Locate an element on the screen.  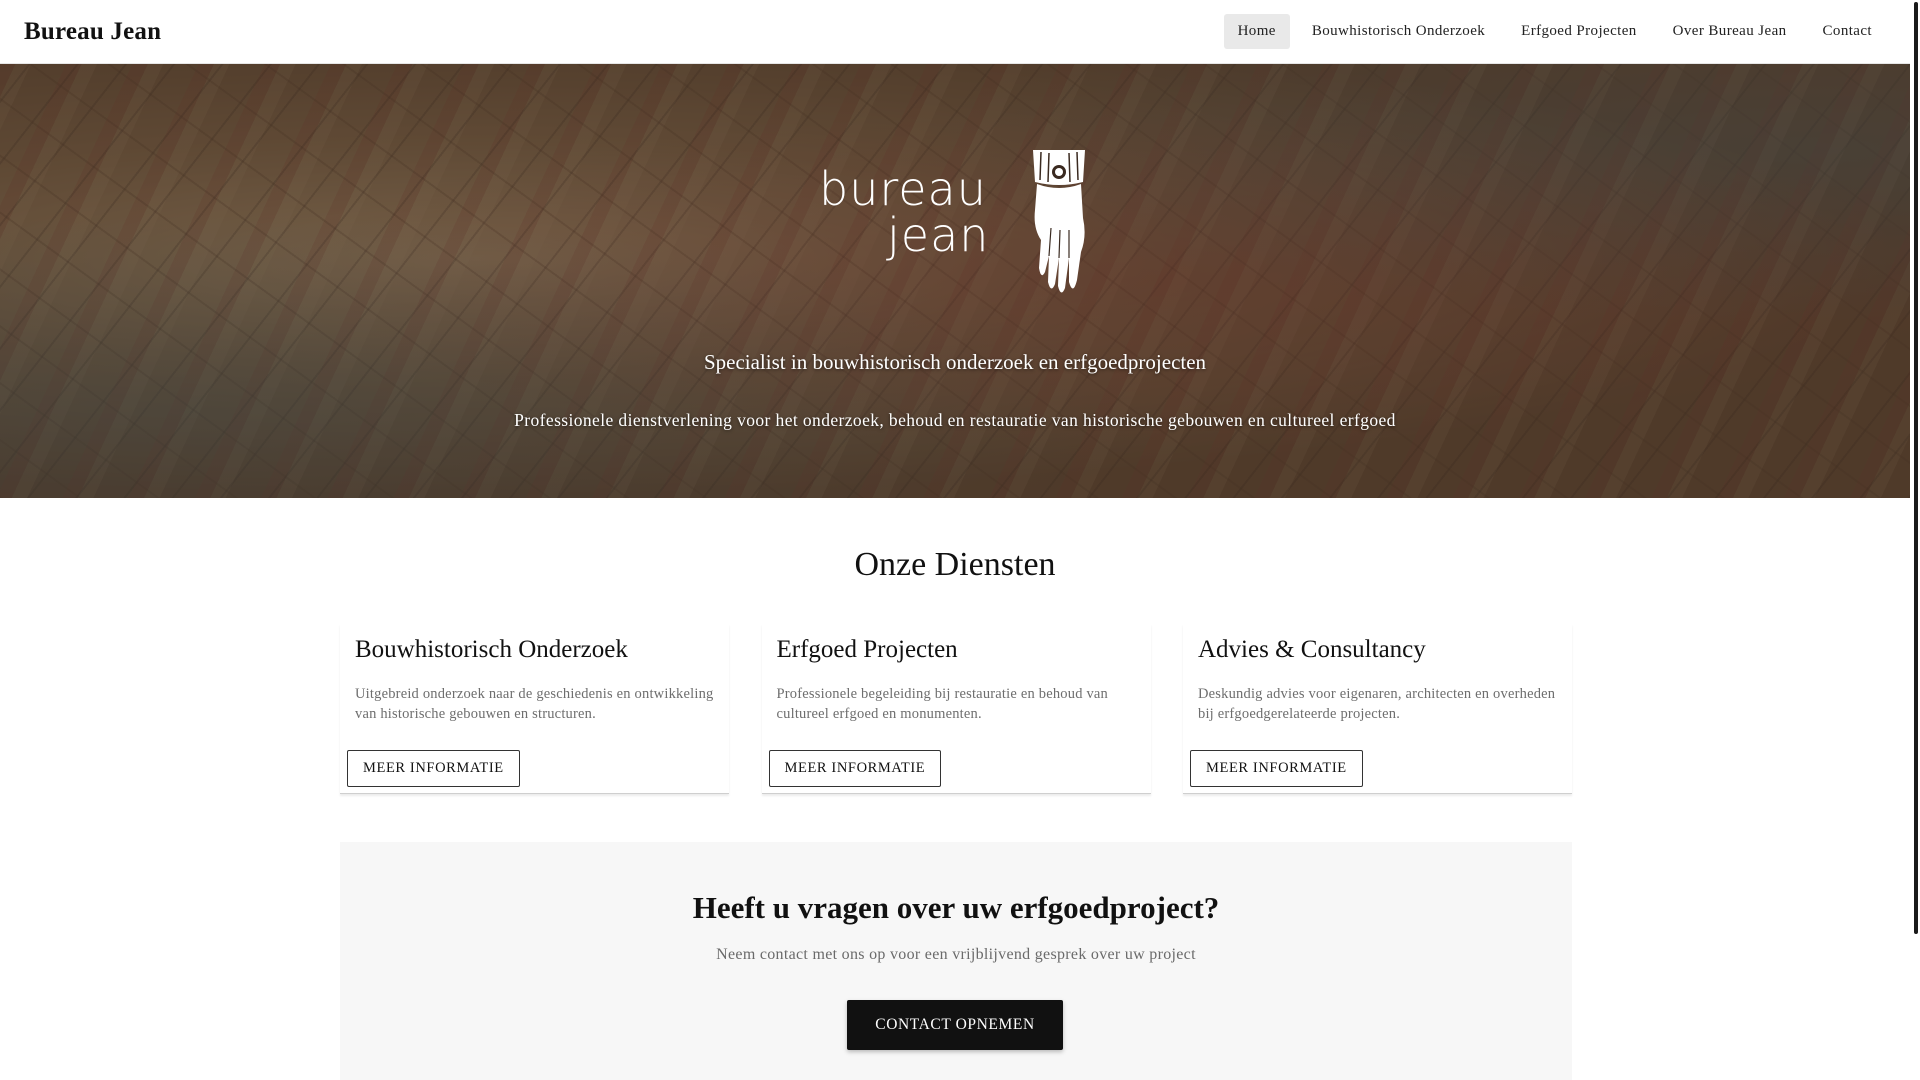
nav-item-over-bureau-jean: Over Bureau Jean is located at coordinates (1730, 31).